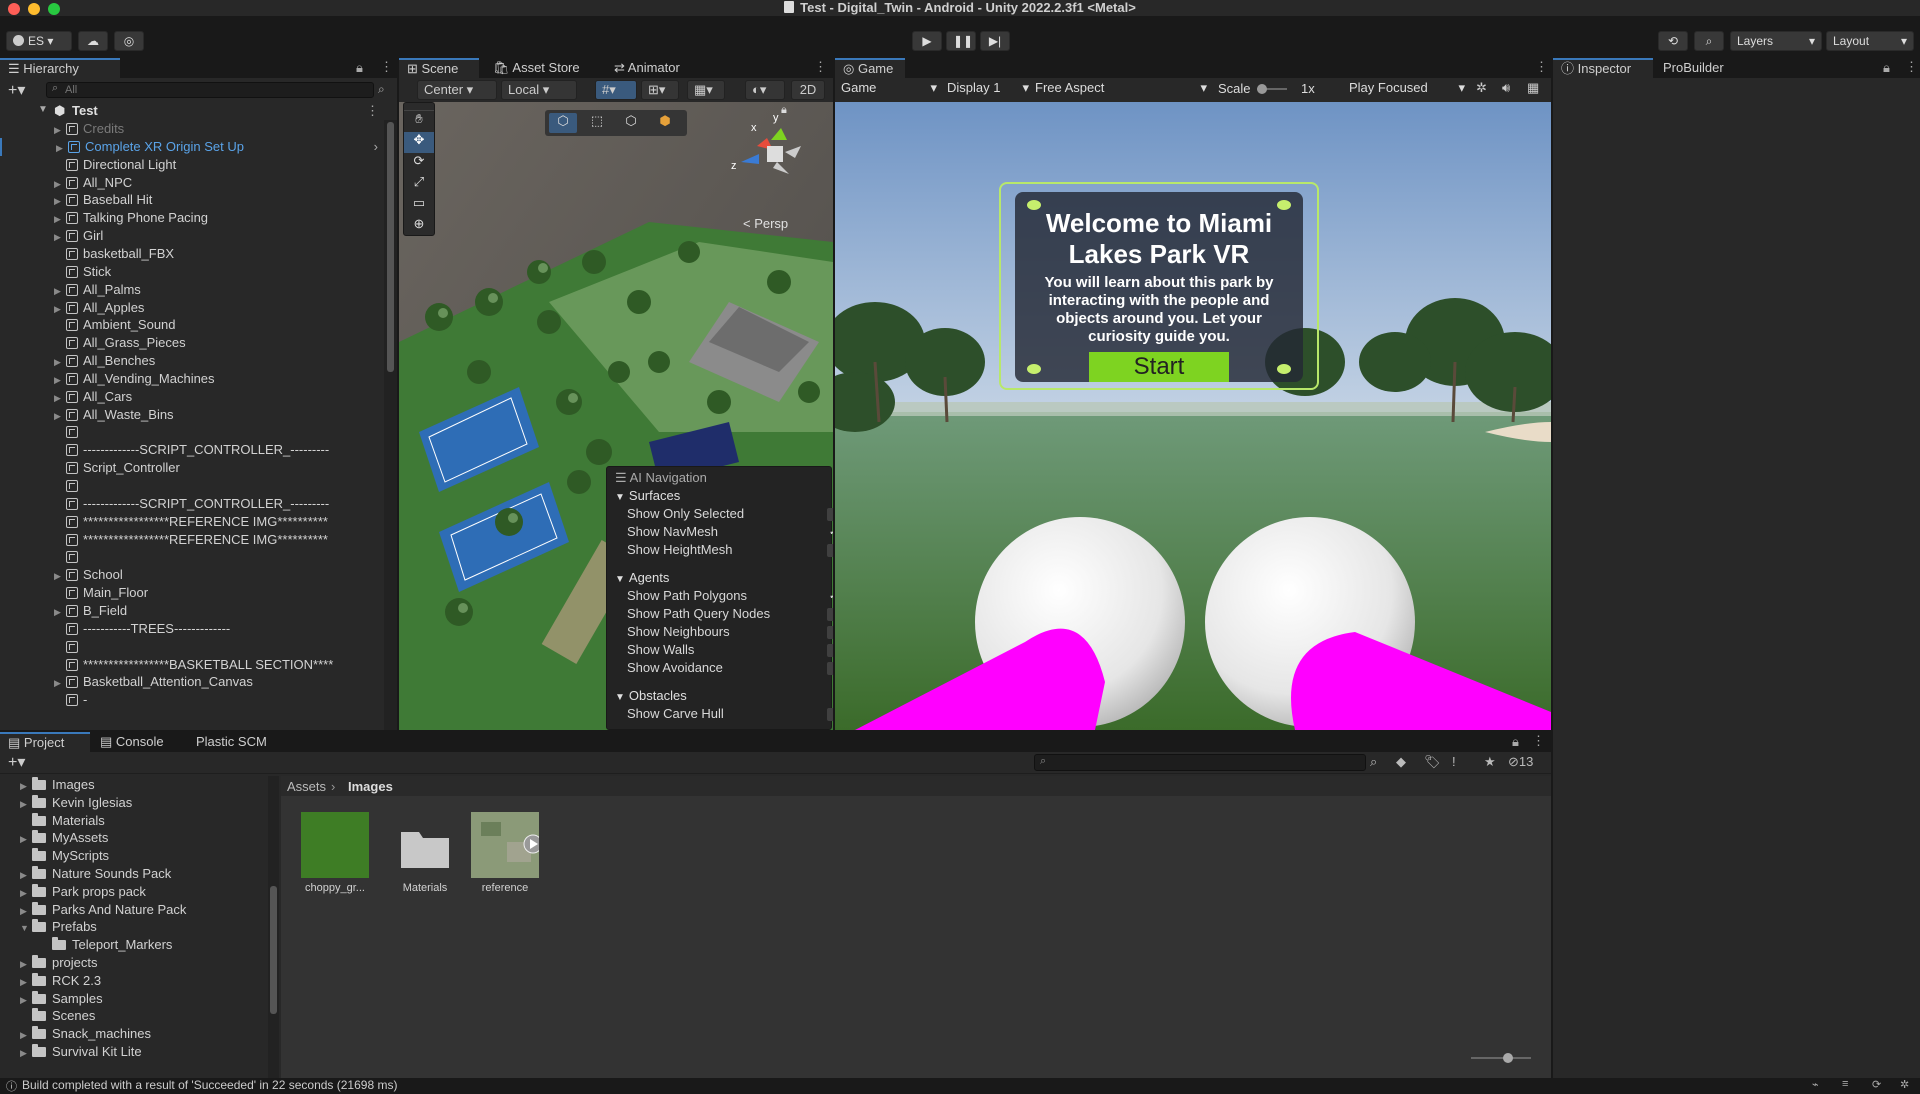  Describe the element at coordinates (273, 950) in the screenshot. I see `scrollbar-thumb` at that location.